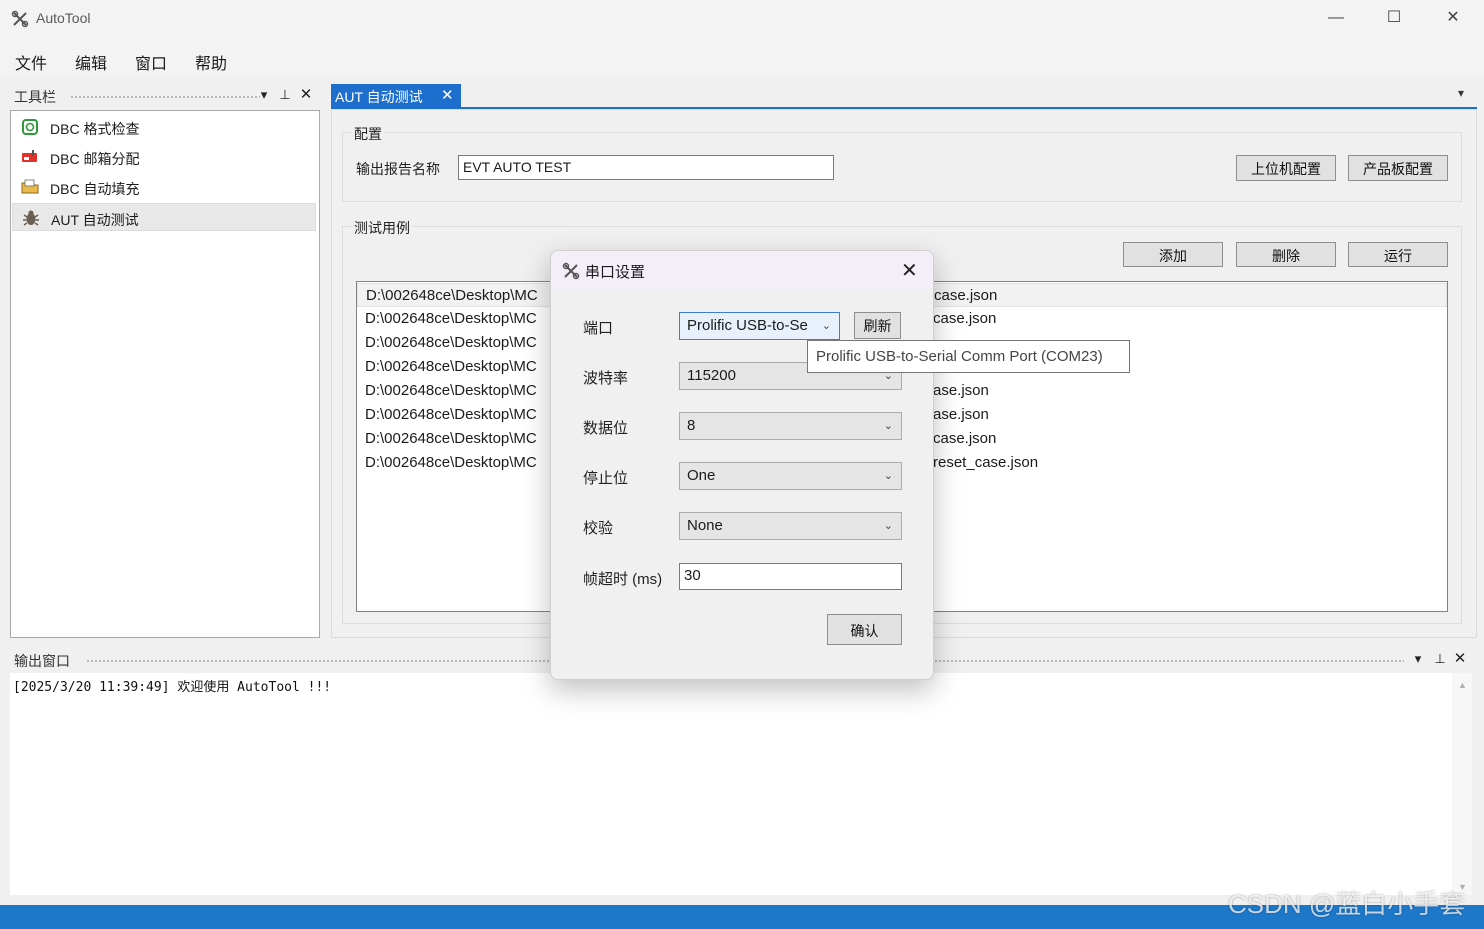 The image size is (1484, 929). I want to click on port-select: Prolific USB-to-Se ⌄, so click(759, 326).